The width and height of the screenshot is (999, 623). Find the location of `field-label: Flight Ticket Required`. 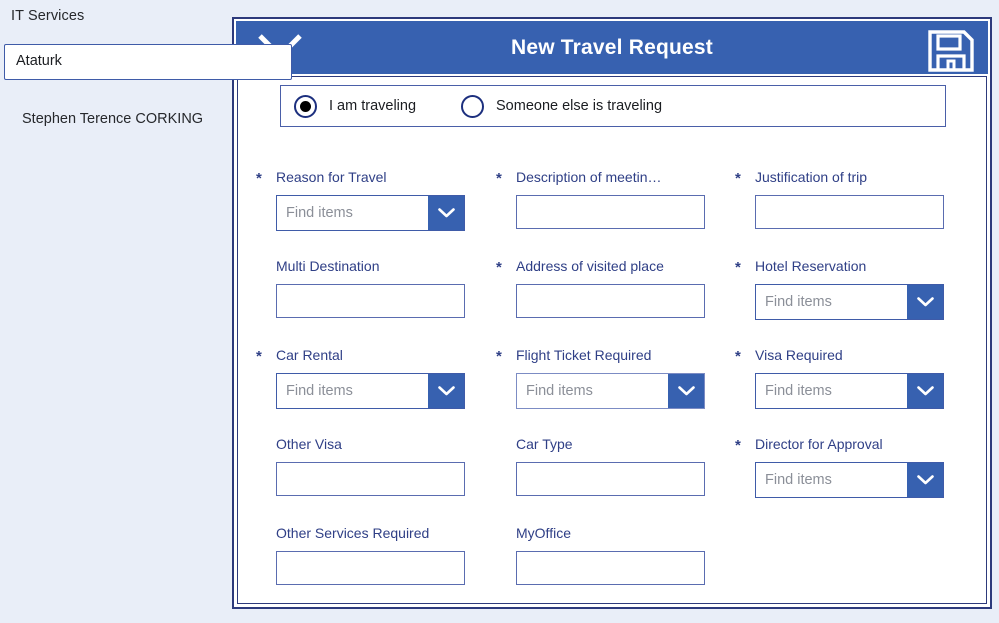

field-label: Flight Ticket Required is located at coordinates (584, 355).